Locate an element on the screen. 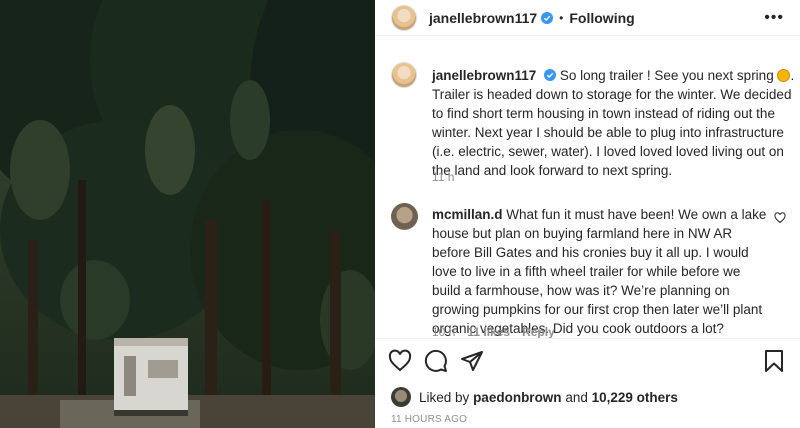 This screenshot has width=800, height=428. likes-others-count: 10,229 others is located at coordinates (635, 397).